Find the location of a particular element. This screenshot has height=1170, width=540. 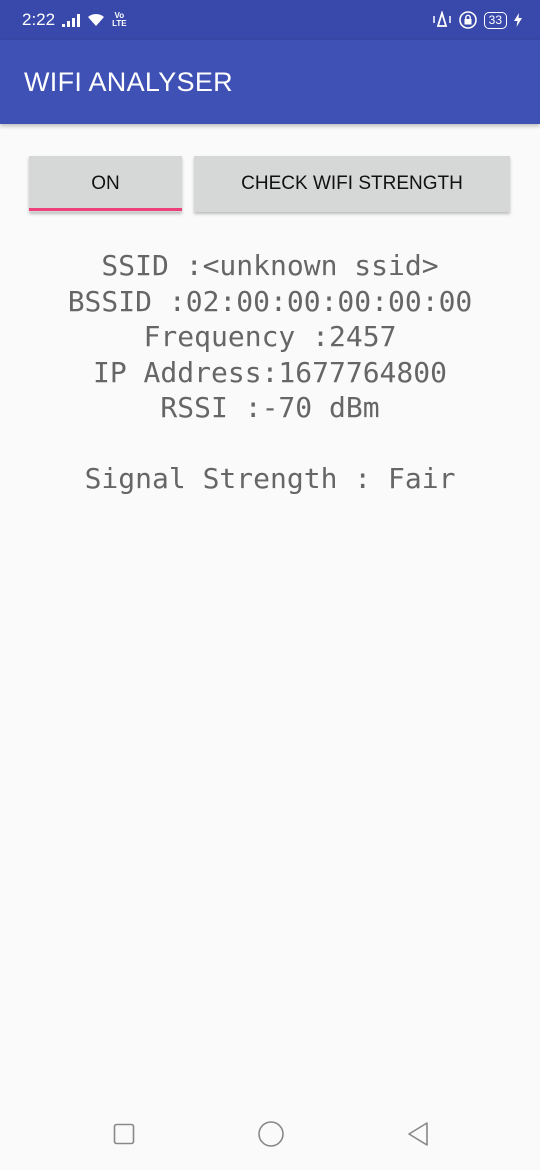

volte-indicator: Vo LTE is located at coordinates (119, 19).